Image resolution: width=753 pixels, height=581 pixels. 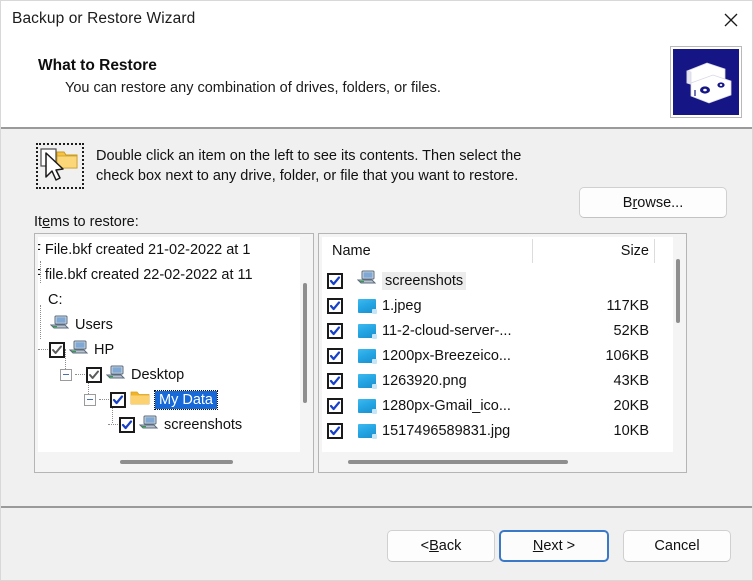 What do you see at coordinates (97, 65) in the screenshot?
I see `page-title: What to Restore` at bounding box center [97, 65].